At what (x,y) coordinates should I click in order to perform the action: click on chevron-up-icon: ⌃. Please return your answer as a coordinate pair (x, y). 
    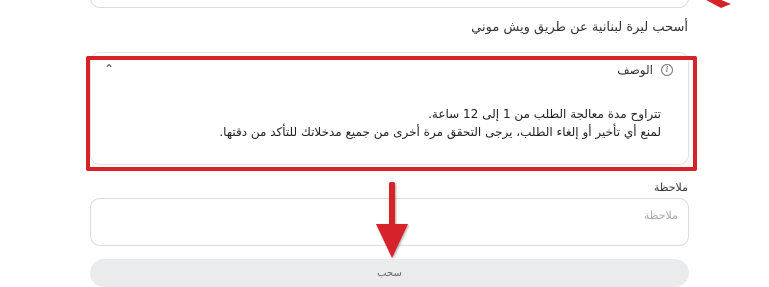
    Looking at the image, I should click on (109, 69).